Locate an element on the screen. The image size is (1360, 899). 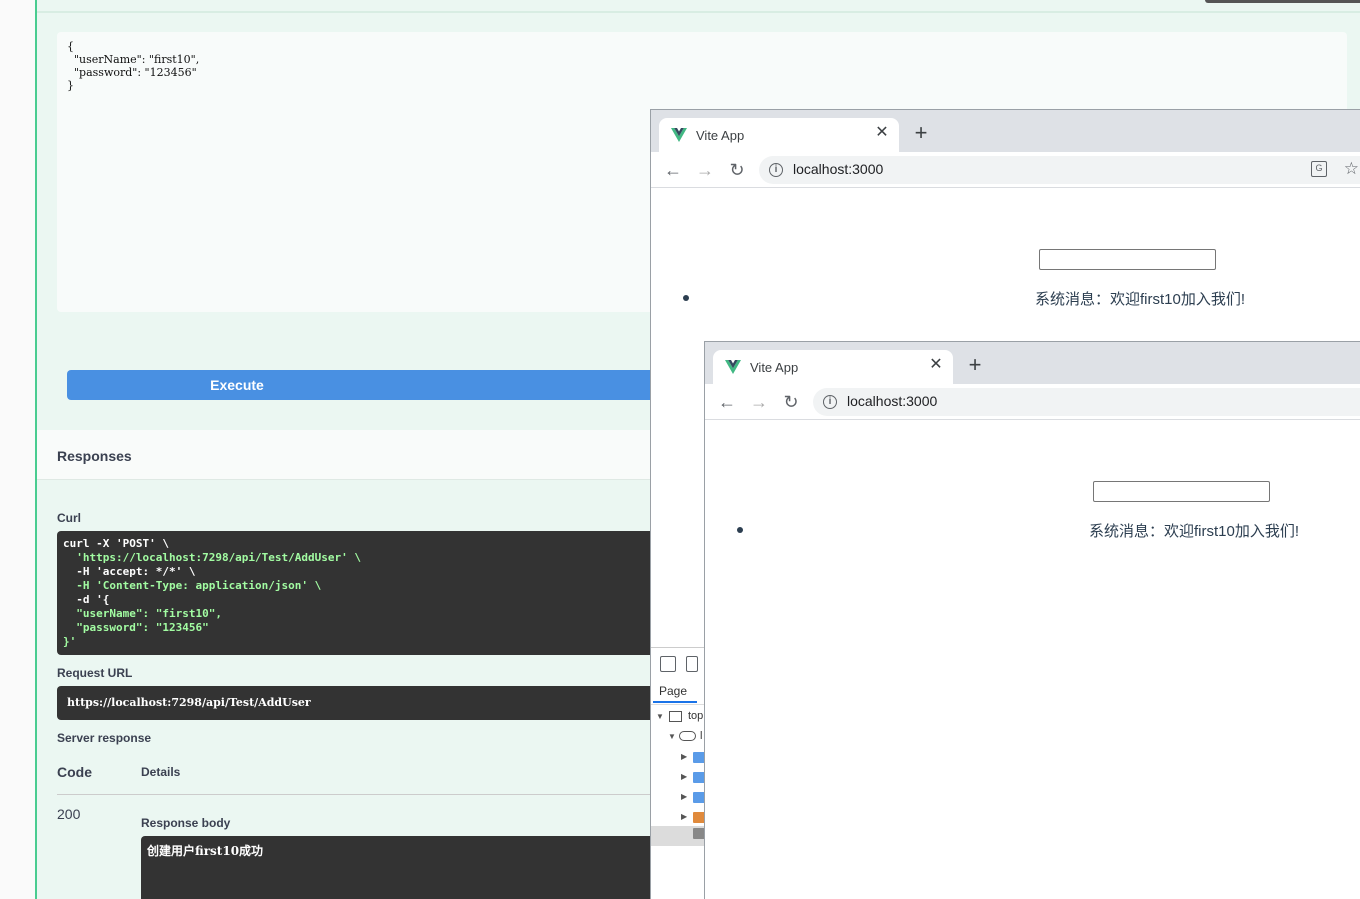
server-response-label: Server response is located at coordinates (104, 738).